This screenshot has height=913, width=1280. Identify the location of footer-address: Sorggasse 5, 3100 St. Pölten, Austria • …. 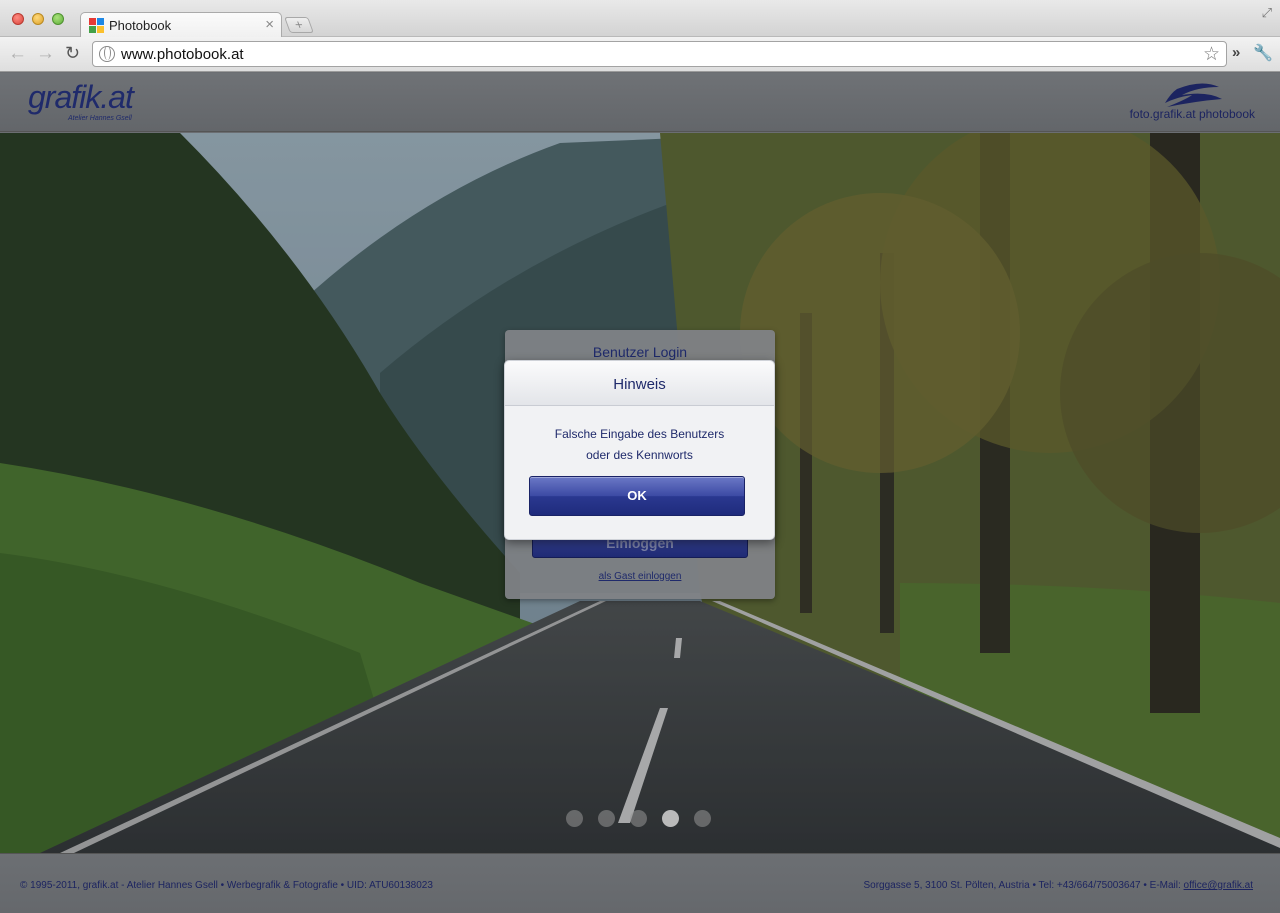
(1023, 885).